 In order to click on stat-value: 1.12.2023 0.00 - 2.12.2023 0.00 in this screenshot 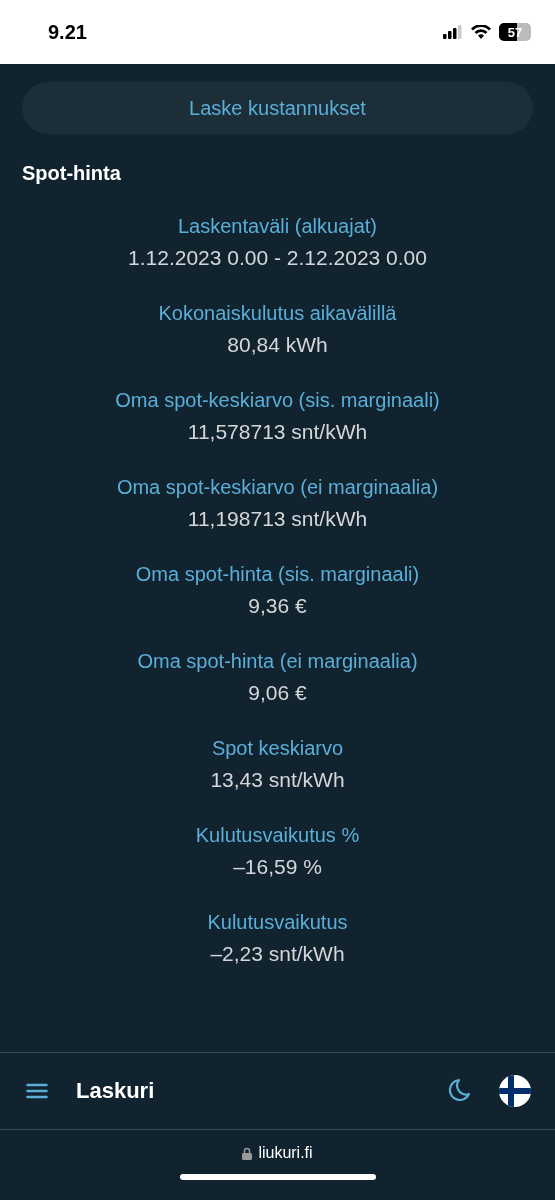, I will do `click(277, 258)`.